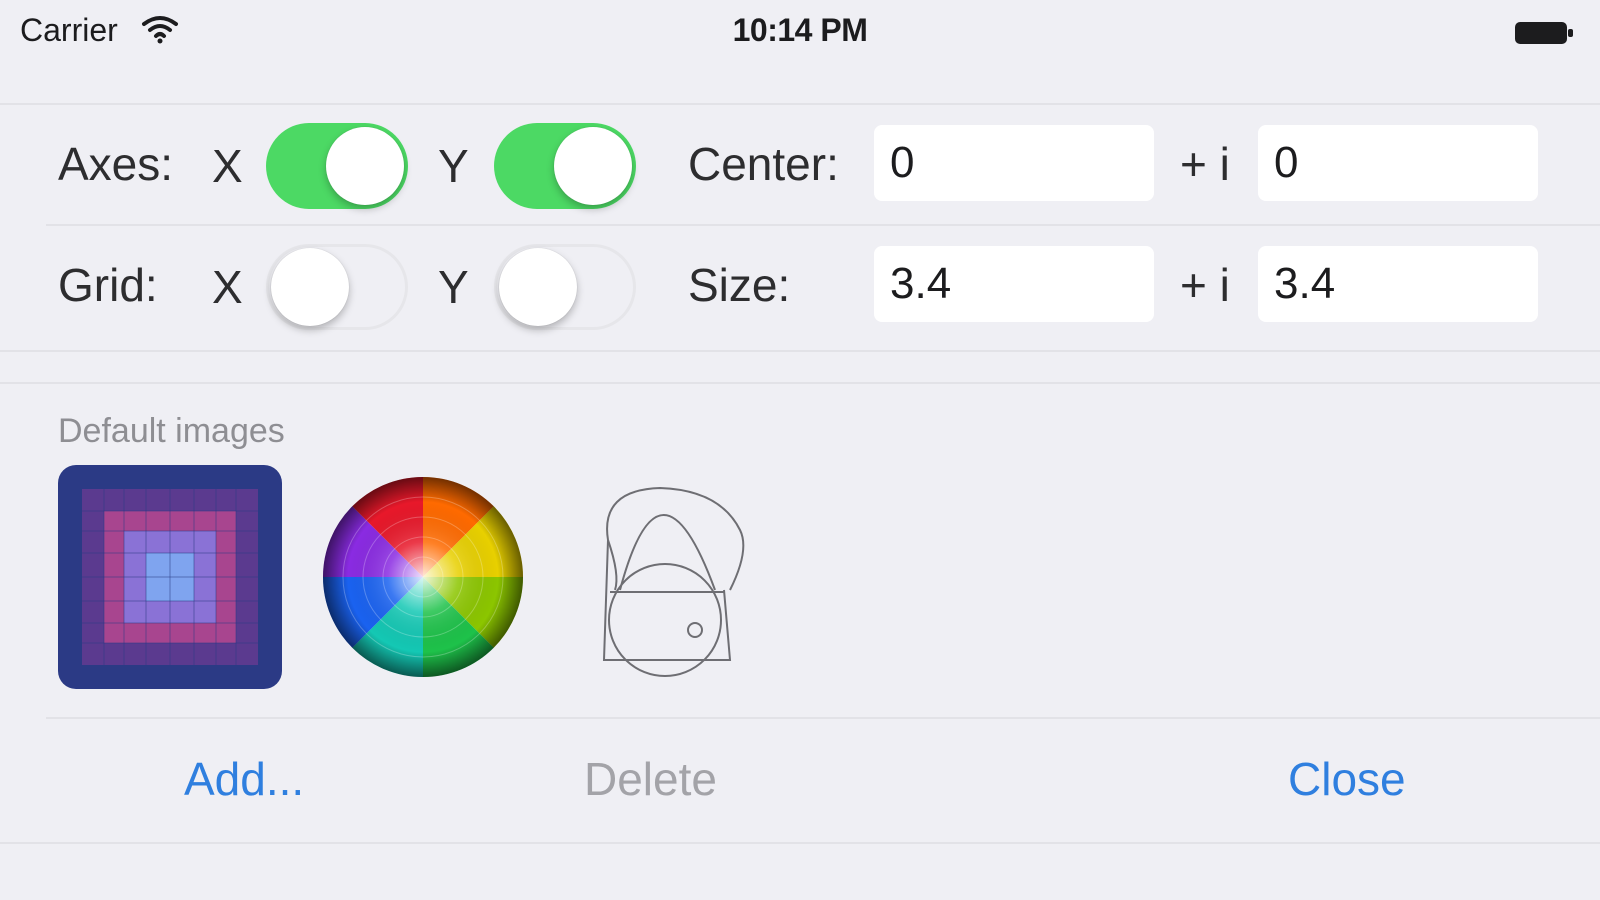 The height and width of the screenshot is (900, 1600). Describe the element at coordinates (69, 30) in the screenshot. I see `carrier-label: Carrier` at that location.